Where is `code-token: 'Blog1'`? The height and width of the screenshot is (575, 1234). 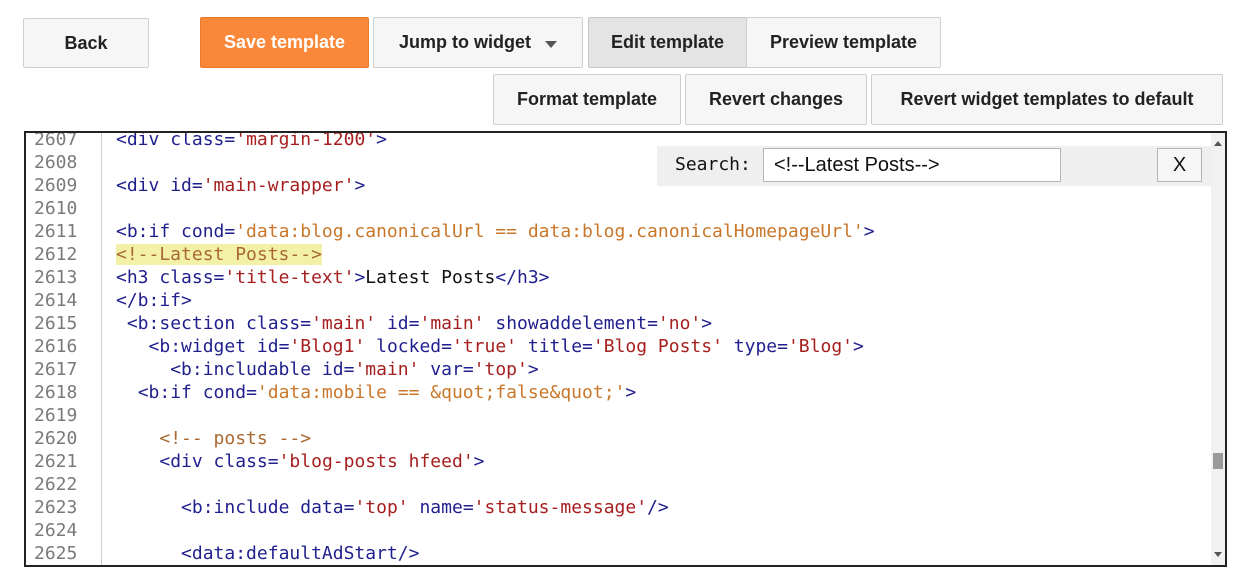 code-token: 'Blog1' is located at coordinates (327, 346).